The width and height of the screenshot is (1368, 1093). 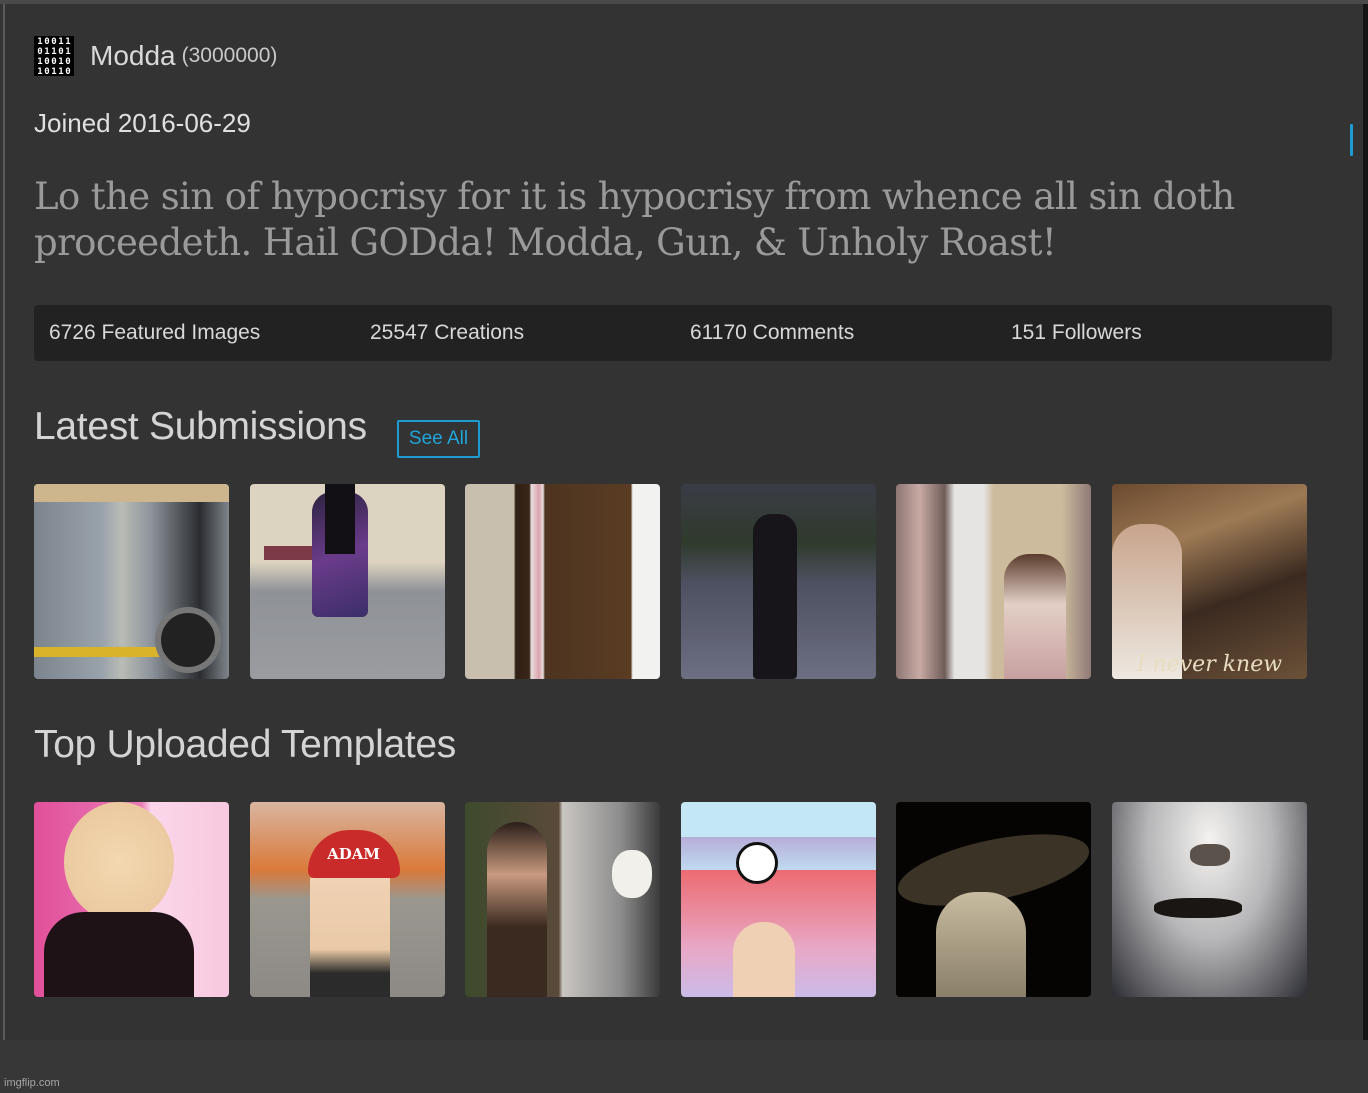 I want to click on window-right-edge, so click(x=1365, y=522).